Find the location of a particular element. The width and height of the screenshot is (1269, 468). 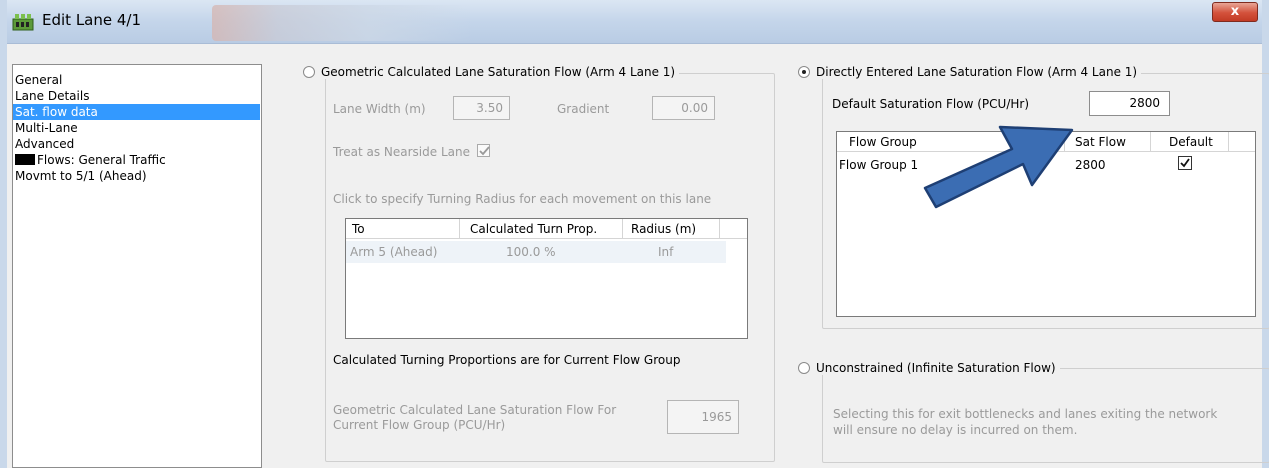

unconstrained-legend: Unconstrained (Infinite Saturation Flow) is located at coordinates (928, 368).